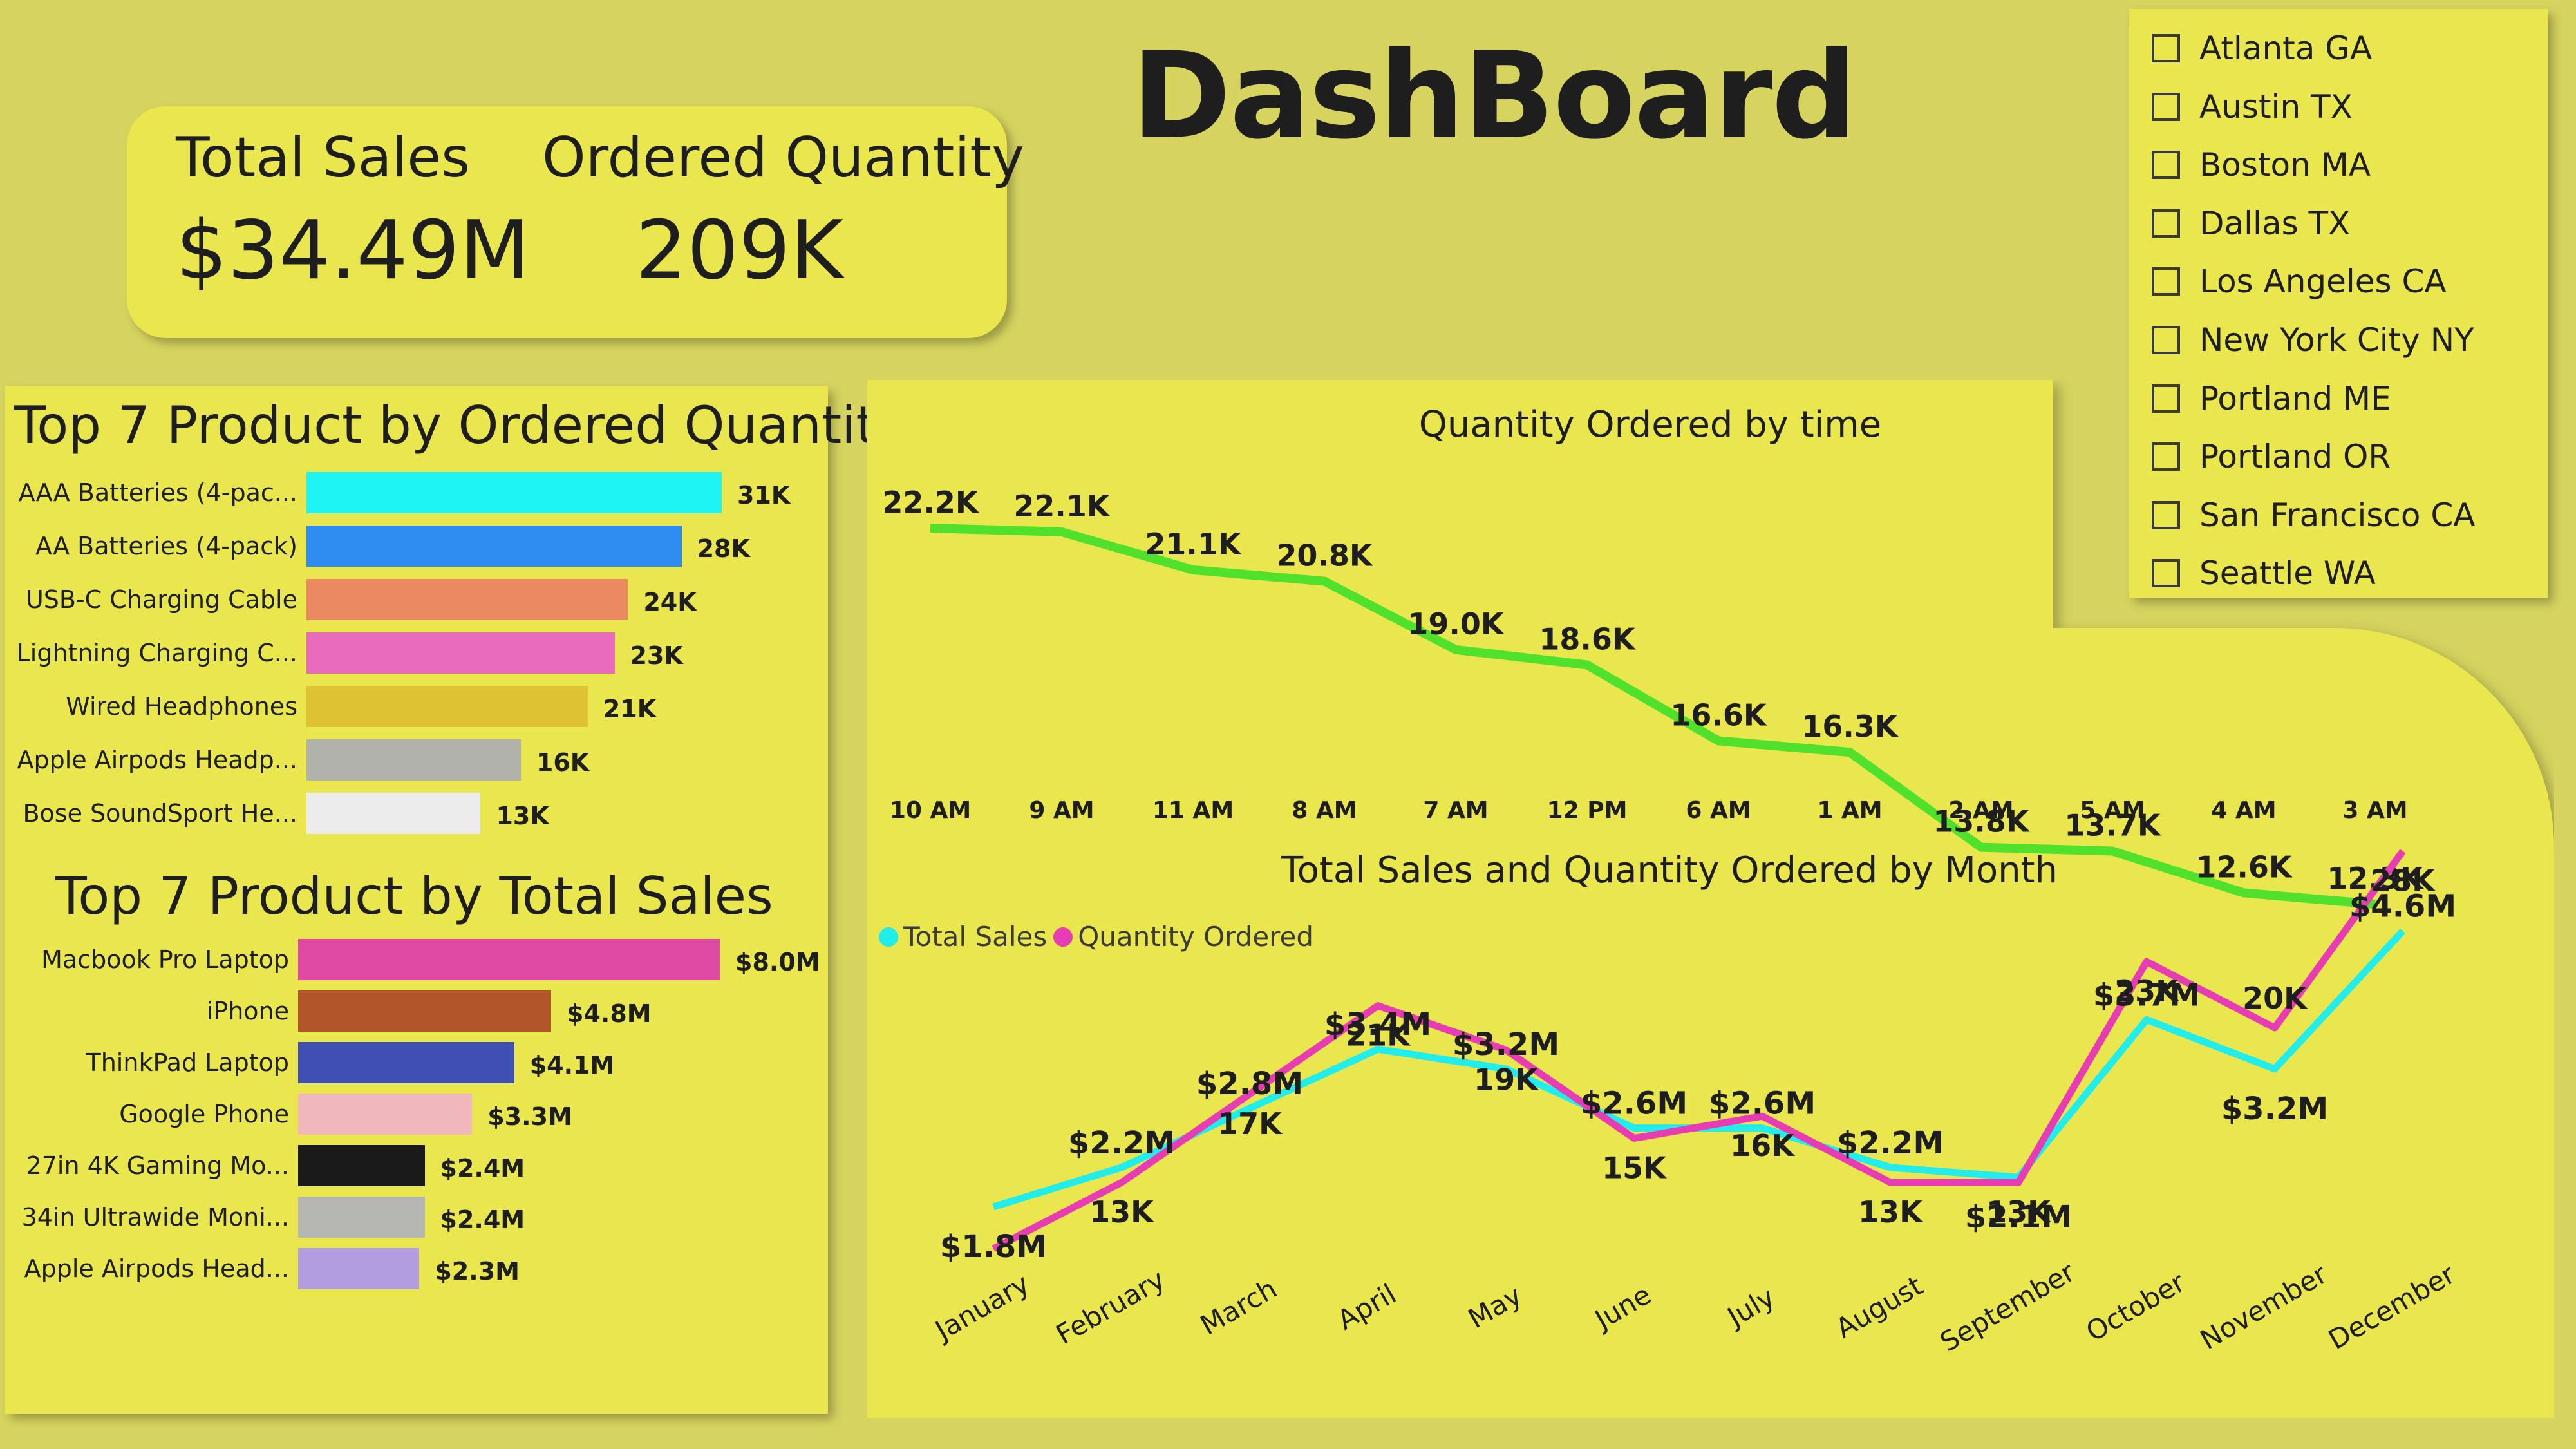 This screenshot has height=1449, width=2576. Describe the element at coordinates (181, 707) in the screenshot. I see `bar-label: Wired Headphones` at that location.